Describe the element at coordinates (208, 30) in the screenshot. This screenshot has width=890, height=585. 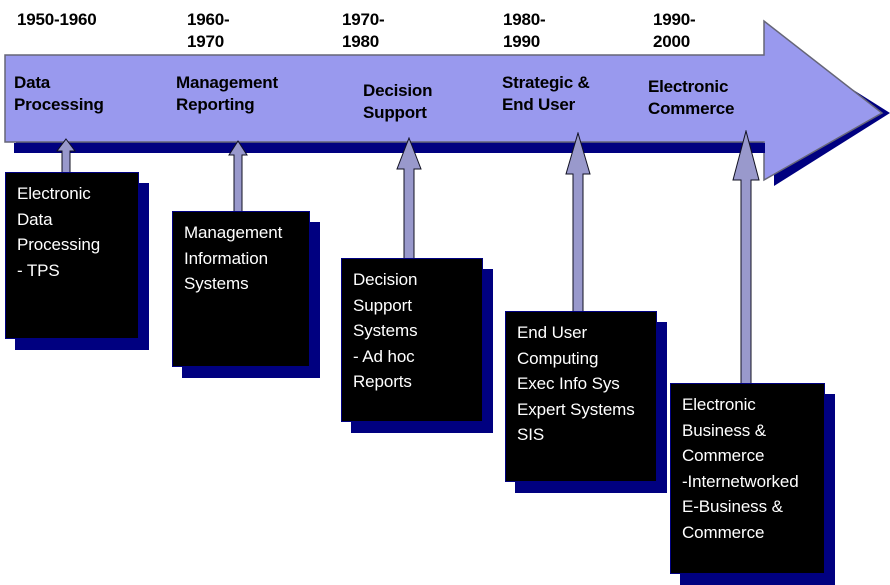
I see `era-date-2: 1960- 1970` at that location.